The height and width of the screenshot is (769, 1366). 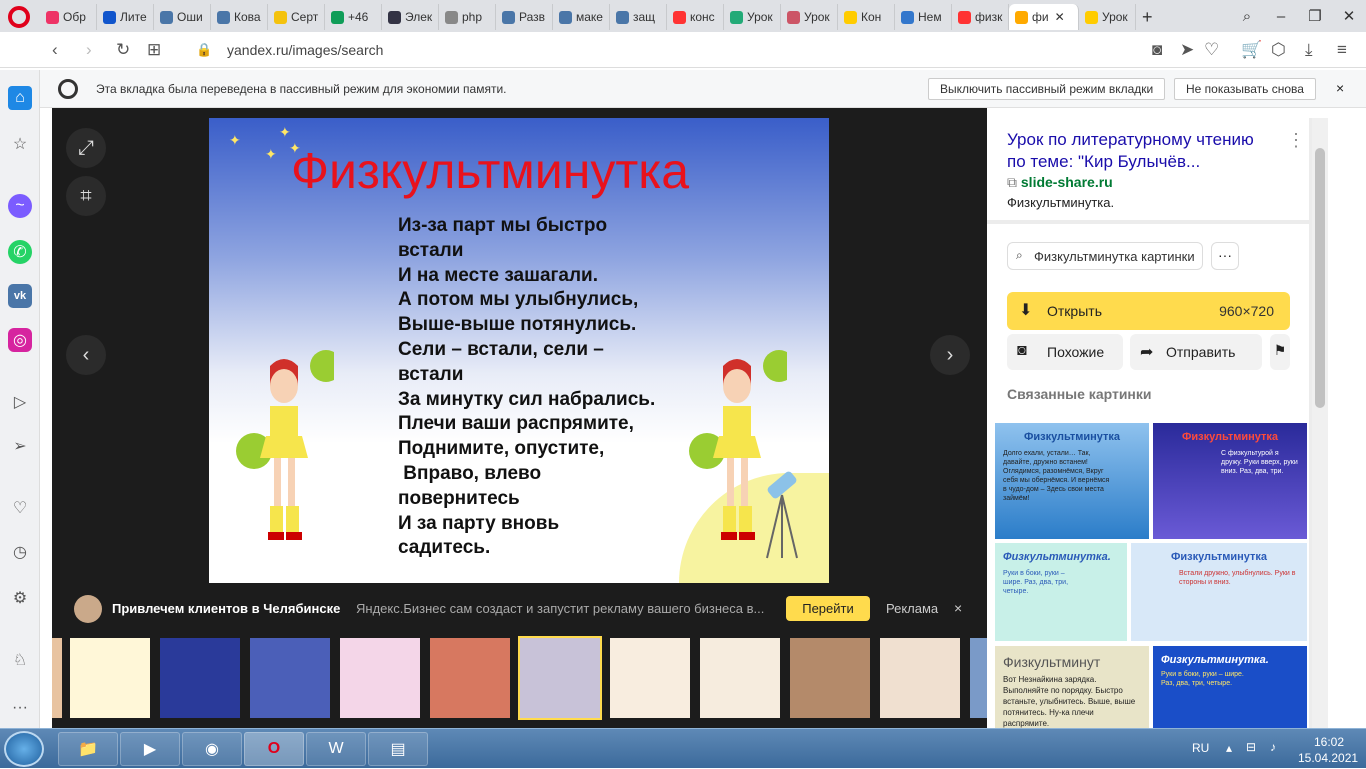 I want to click on search-query-chip: ⌕ Физкультминутка картинки, so click(x=1105, y=256).